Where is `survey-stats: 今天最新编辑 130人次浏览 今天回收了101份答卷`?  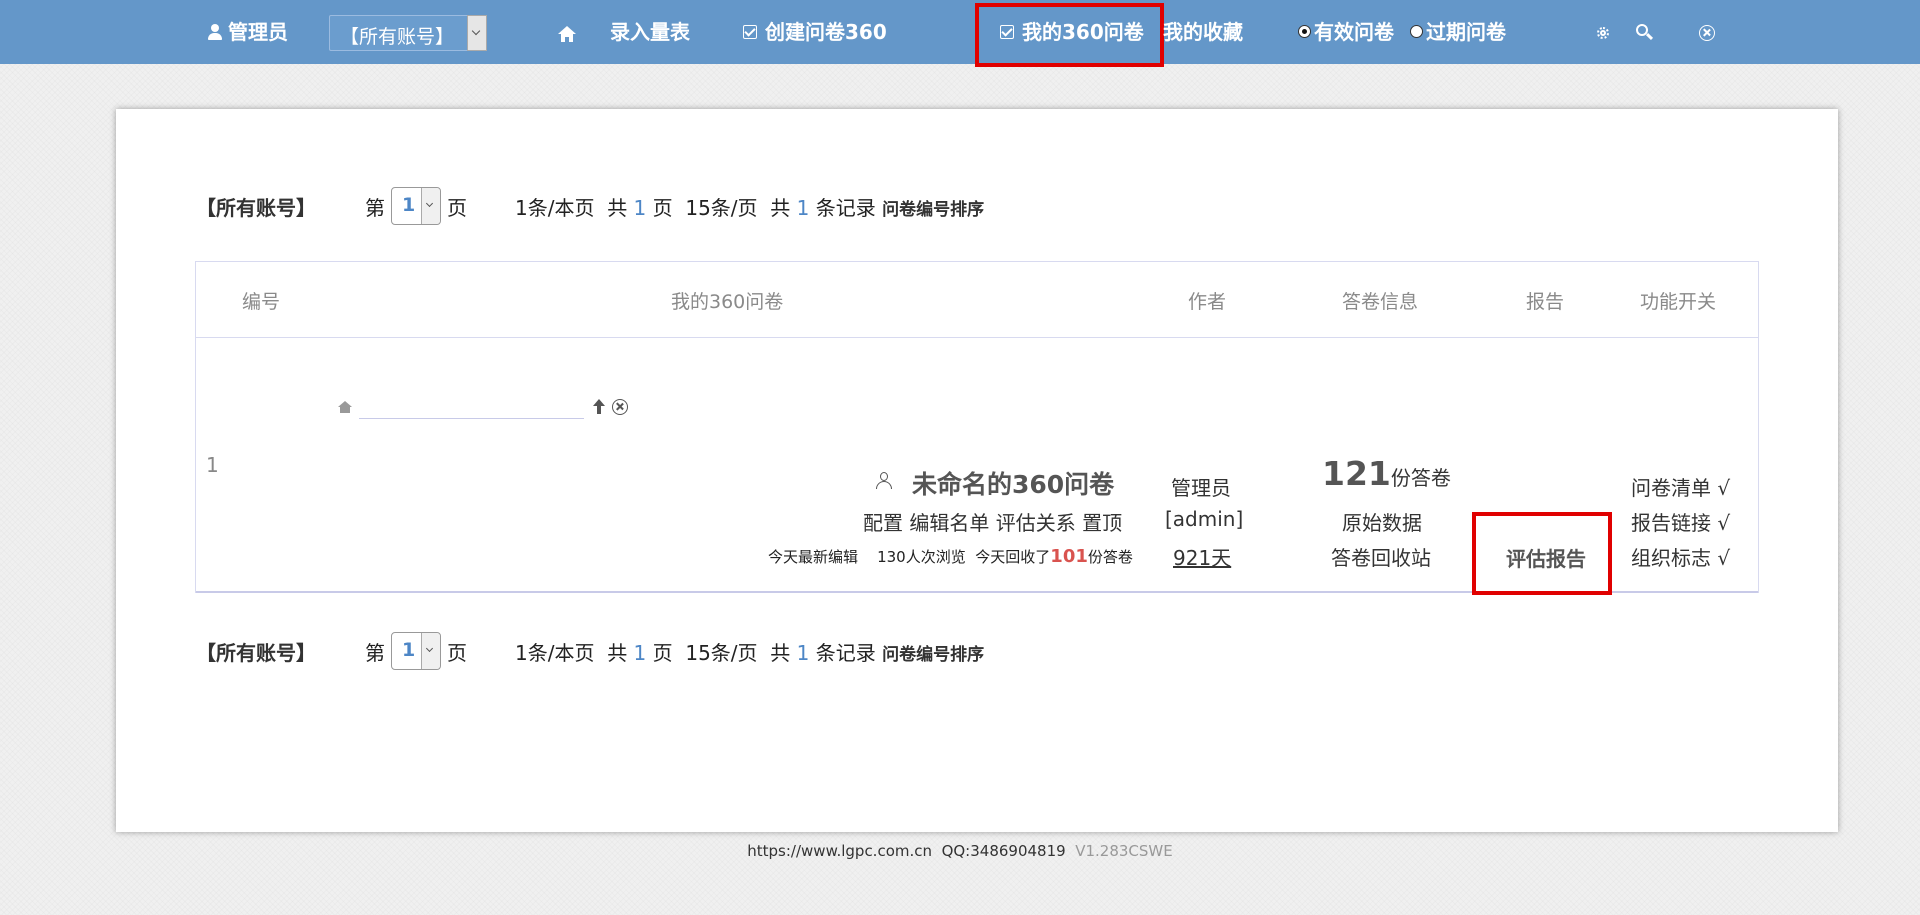
survey-stats: 今天最新编辑 130人次浏览 今天回收了101份答卷 is located at coordinates (950, 556).